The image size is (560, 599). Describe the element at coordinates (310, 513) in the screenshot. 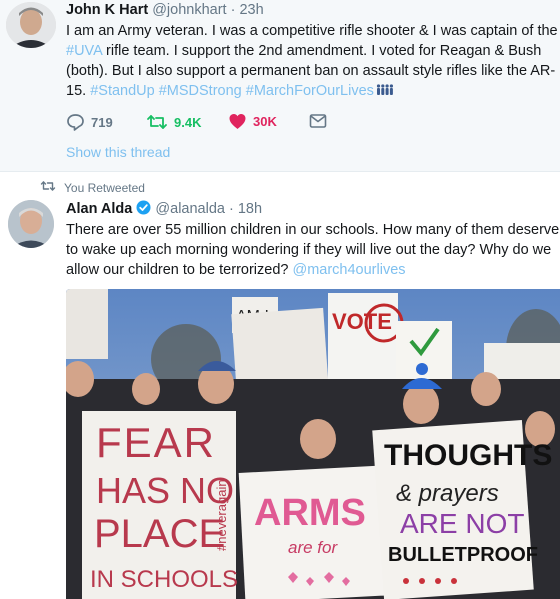

I see `sign-text: ARMS` at that location.